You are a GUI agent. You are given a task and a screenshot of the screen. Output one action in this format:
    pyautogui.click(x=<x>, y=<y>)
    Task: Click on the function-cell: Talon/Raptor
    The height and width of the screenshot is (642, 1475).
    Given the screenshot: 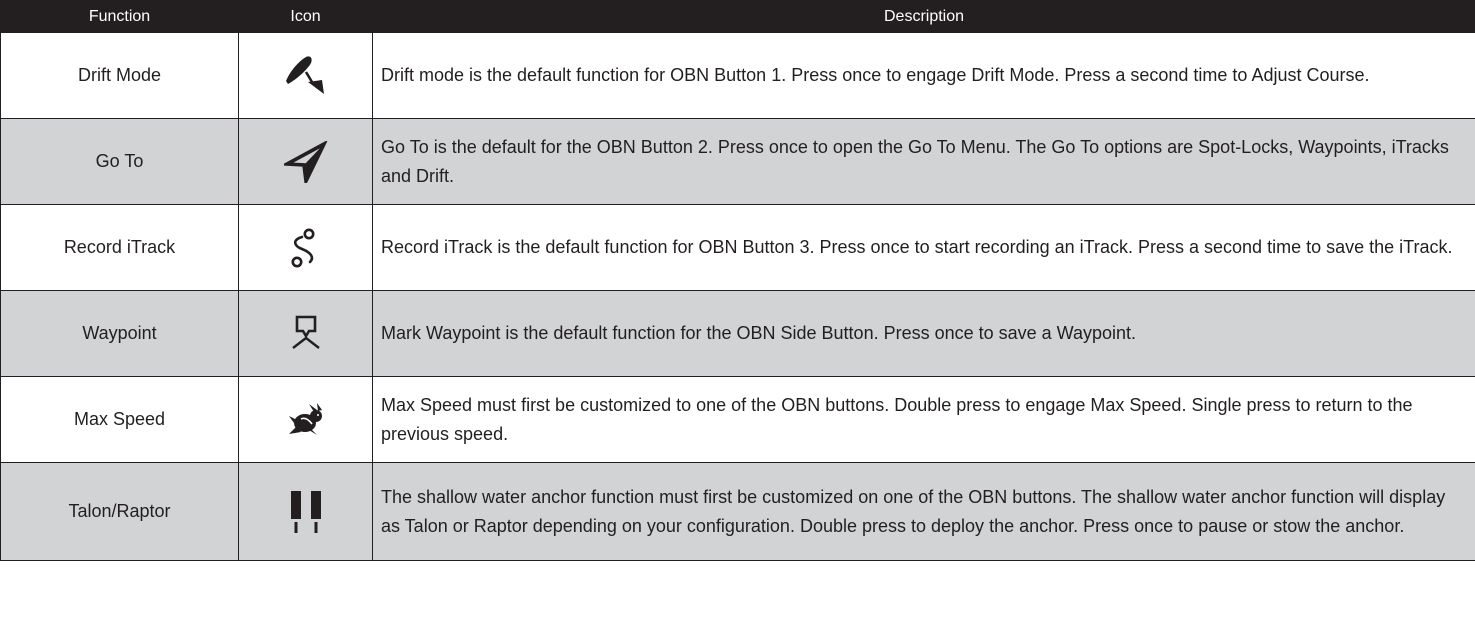 What is the action you would take?
    pyautogui.click(x=119, y=511)
    